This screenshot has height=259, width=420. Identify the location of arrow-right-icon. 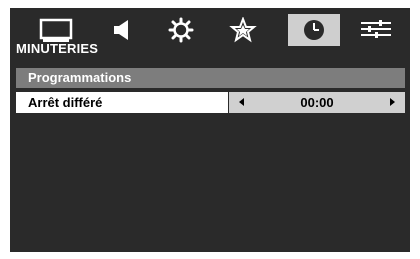
(392, 102).